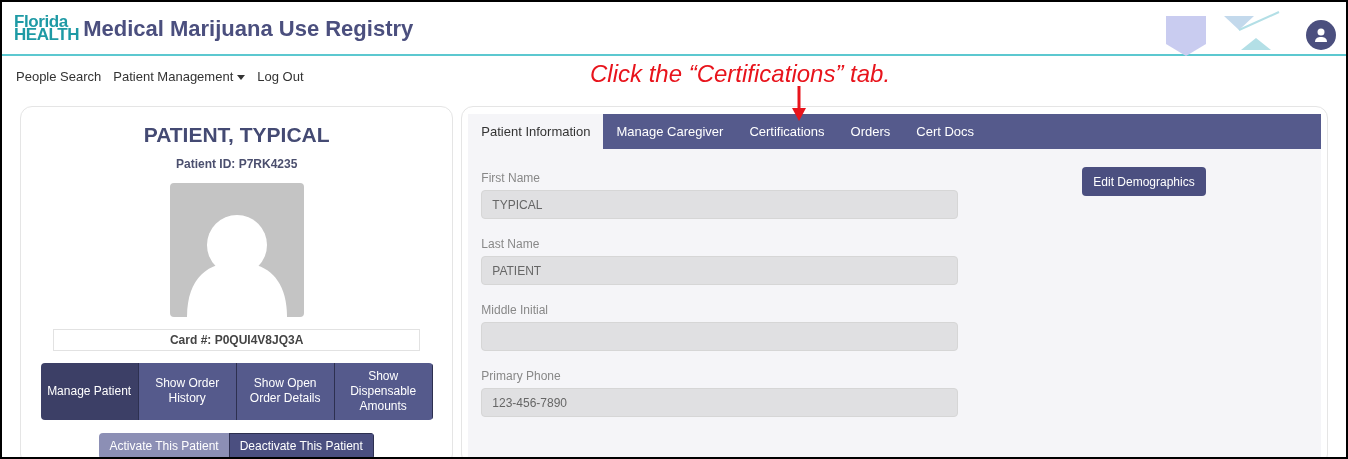  I want to click on nav-dropdown: Patient Management, so click(179, 77).